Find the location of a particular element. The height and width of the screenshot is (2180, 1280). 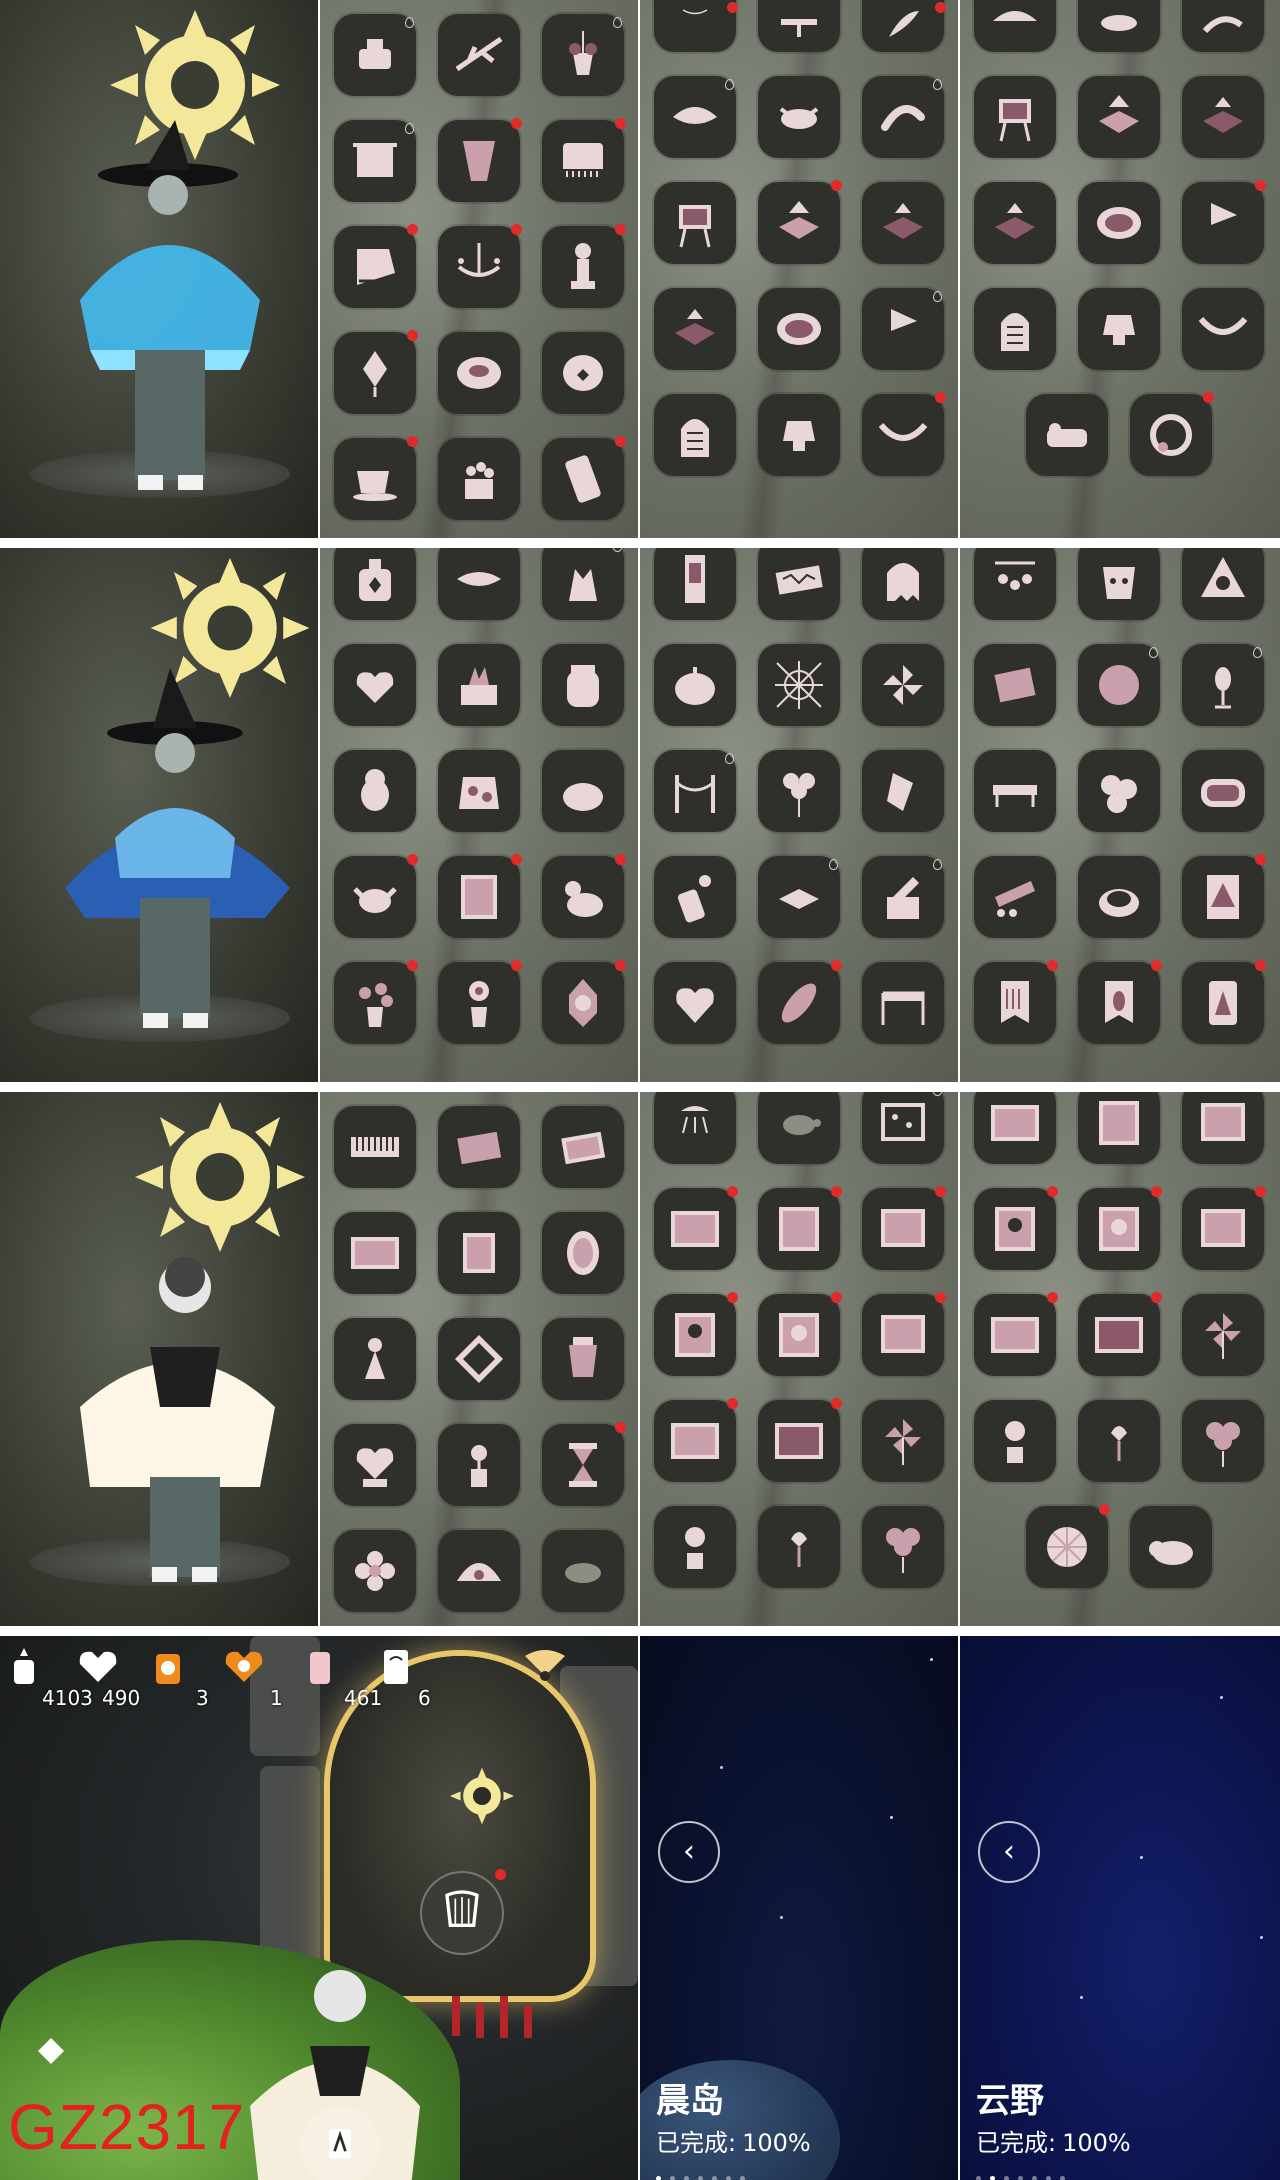

emote-button is located at coordinates (340, 2143).